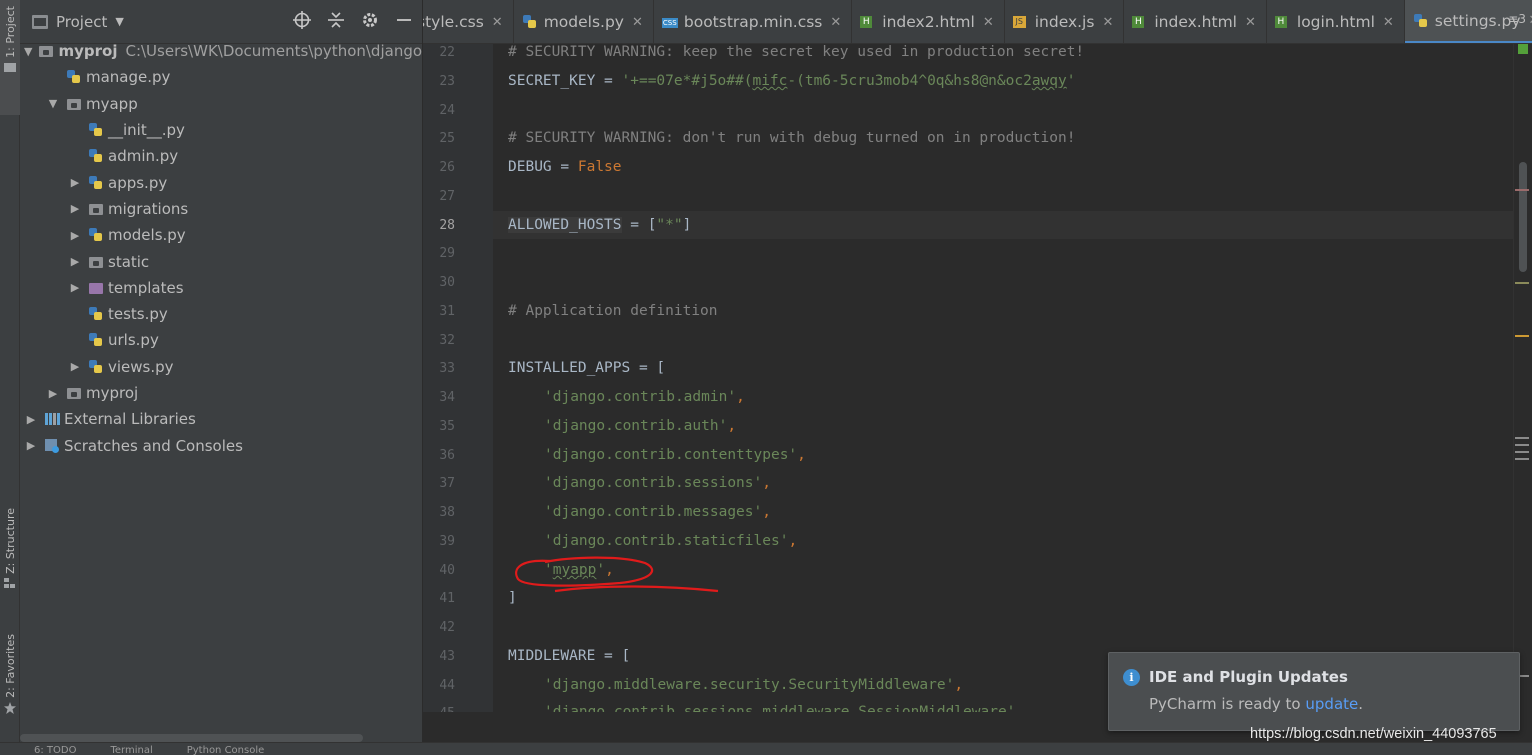  What do you see at coordinates (1336, 21) in the screenshot?
I see `tab-login-html: login.html ✕` at bounding box center [1336, 21].